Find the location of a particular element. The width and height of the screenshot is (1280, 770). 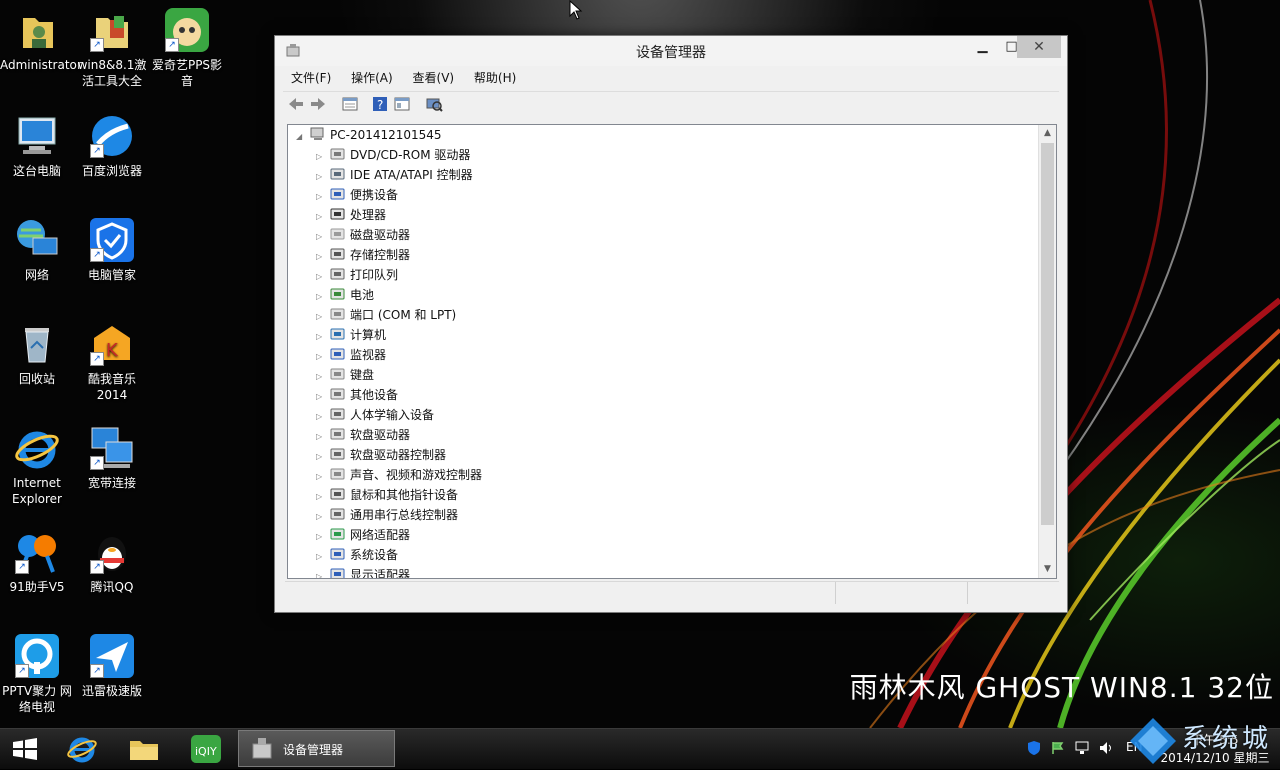

device-category-row: ▷ 监视器 is located at coordinates (351, 355).